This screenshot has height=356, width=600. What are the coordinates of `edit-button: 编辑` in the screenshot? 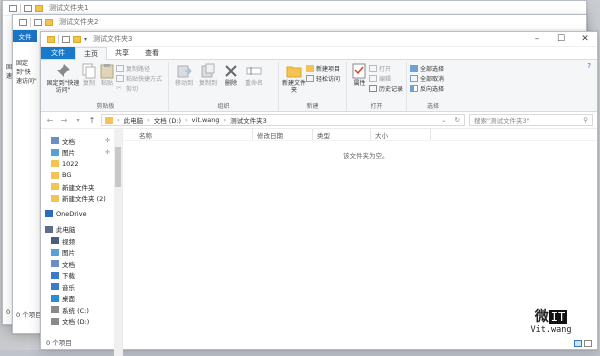 It's located at (385, 78).